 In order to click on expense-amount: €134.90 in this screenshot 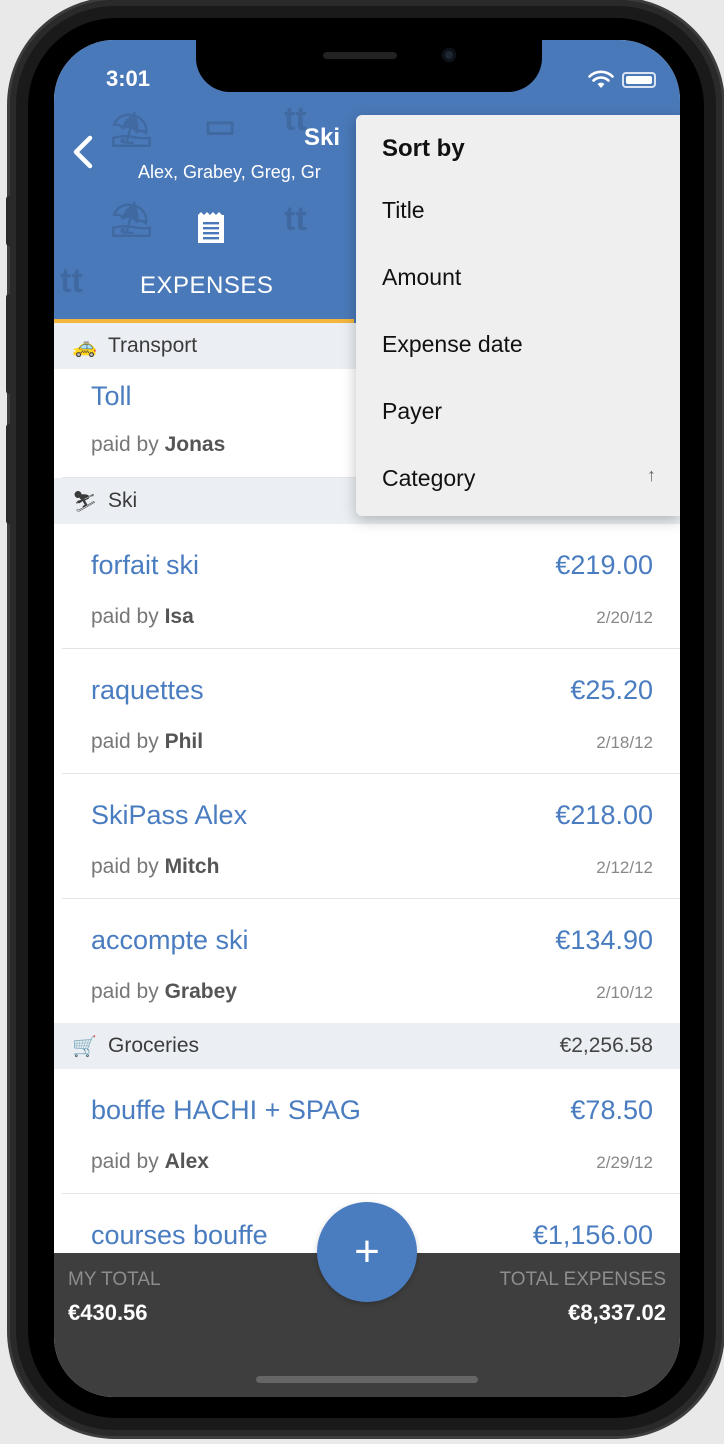, I will do `click(604, 940)`.